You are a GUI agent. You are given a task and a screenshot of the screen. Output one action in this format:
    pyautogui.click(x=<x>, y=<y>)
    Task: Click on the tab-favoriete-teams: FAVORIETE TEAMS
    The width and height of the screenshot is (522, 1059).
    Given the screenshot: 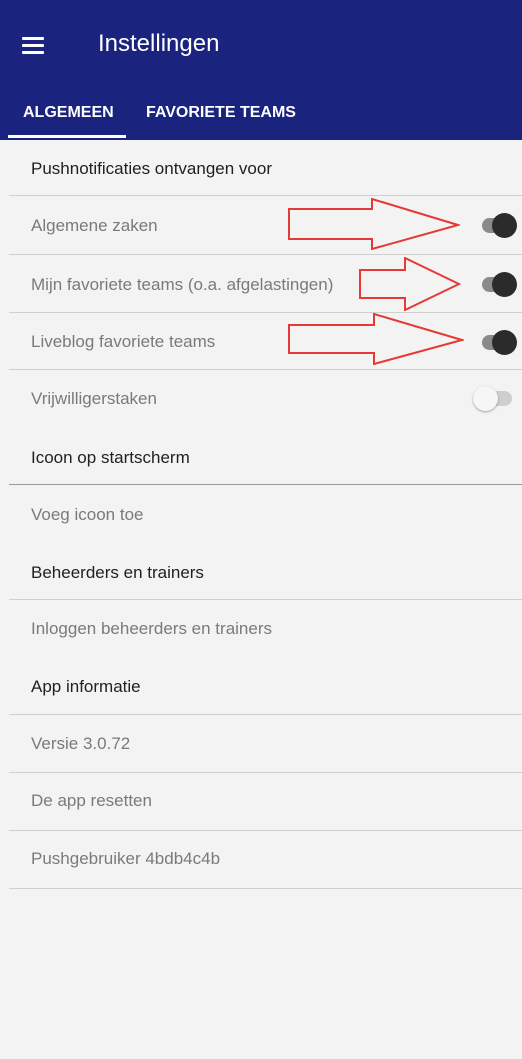 What is the action you would take?
    pyautogui.click(x=221, y=113)
    